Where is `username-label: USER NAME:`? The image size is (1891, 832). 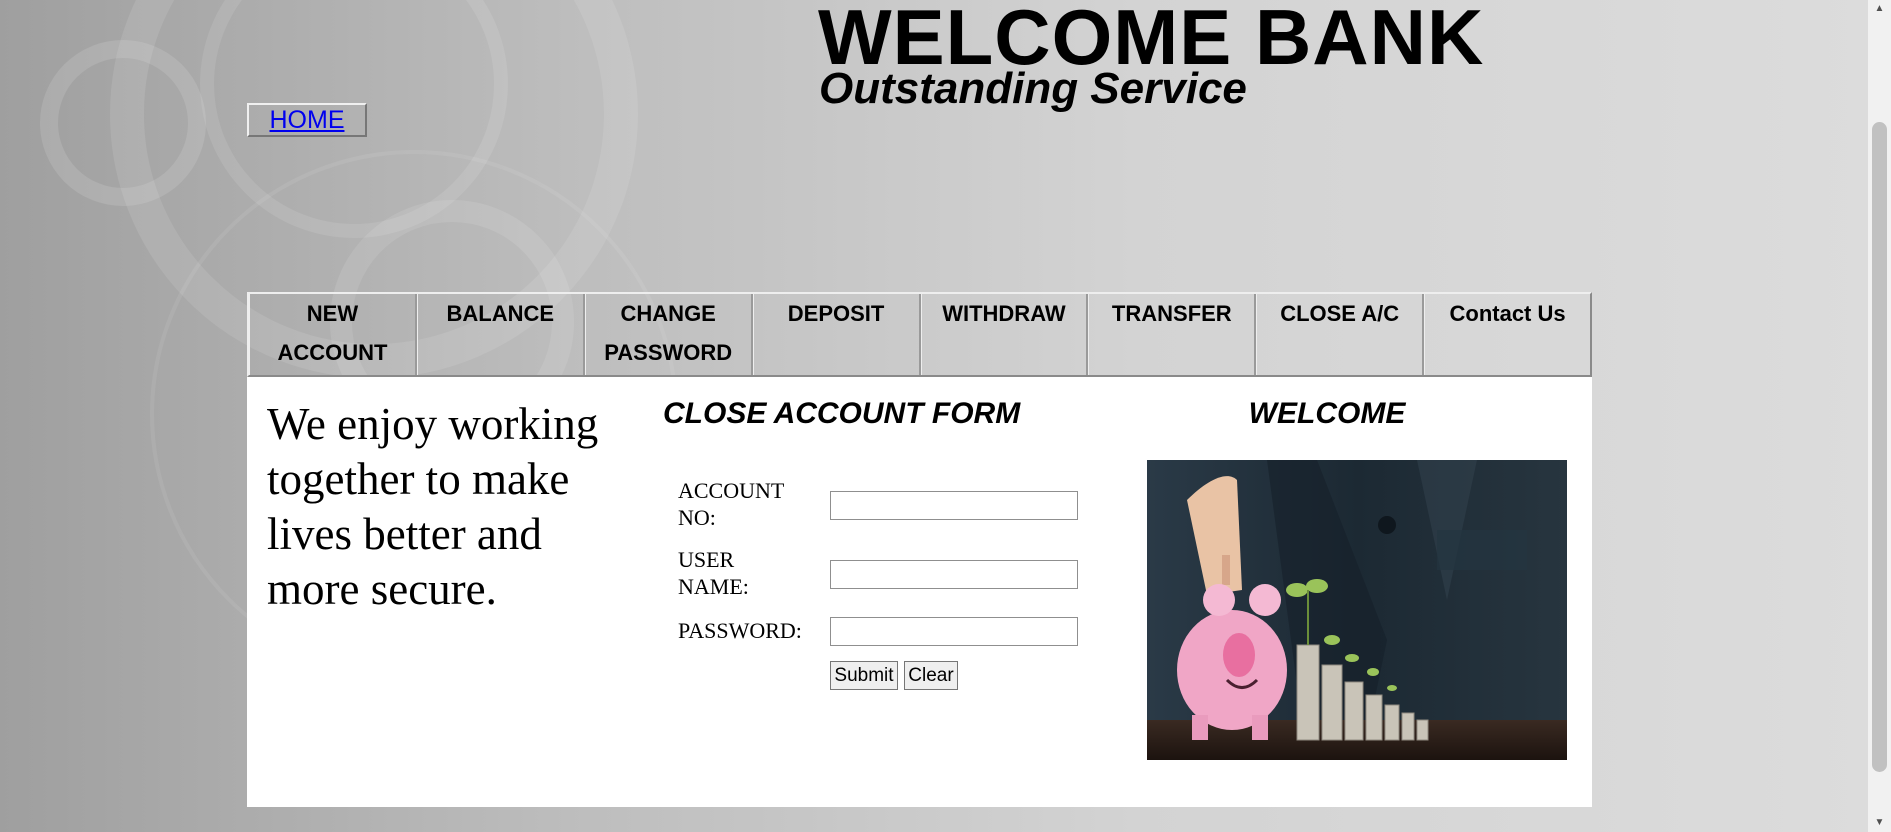 username-label: USER NAME: is located at coordinates (713, 573).